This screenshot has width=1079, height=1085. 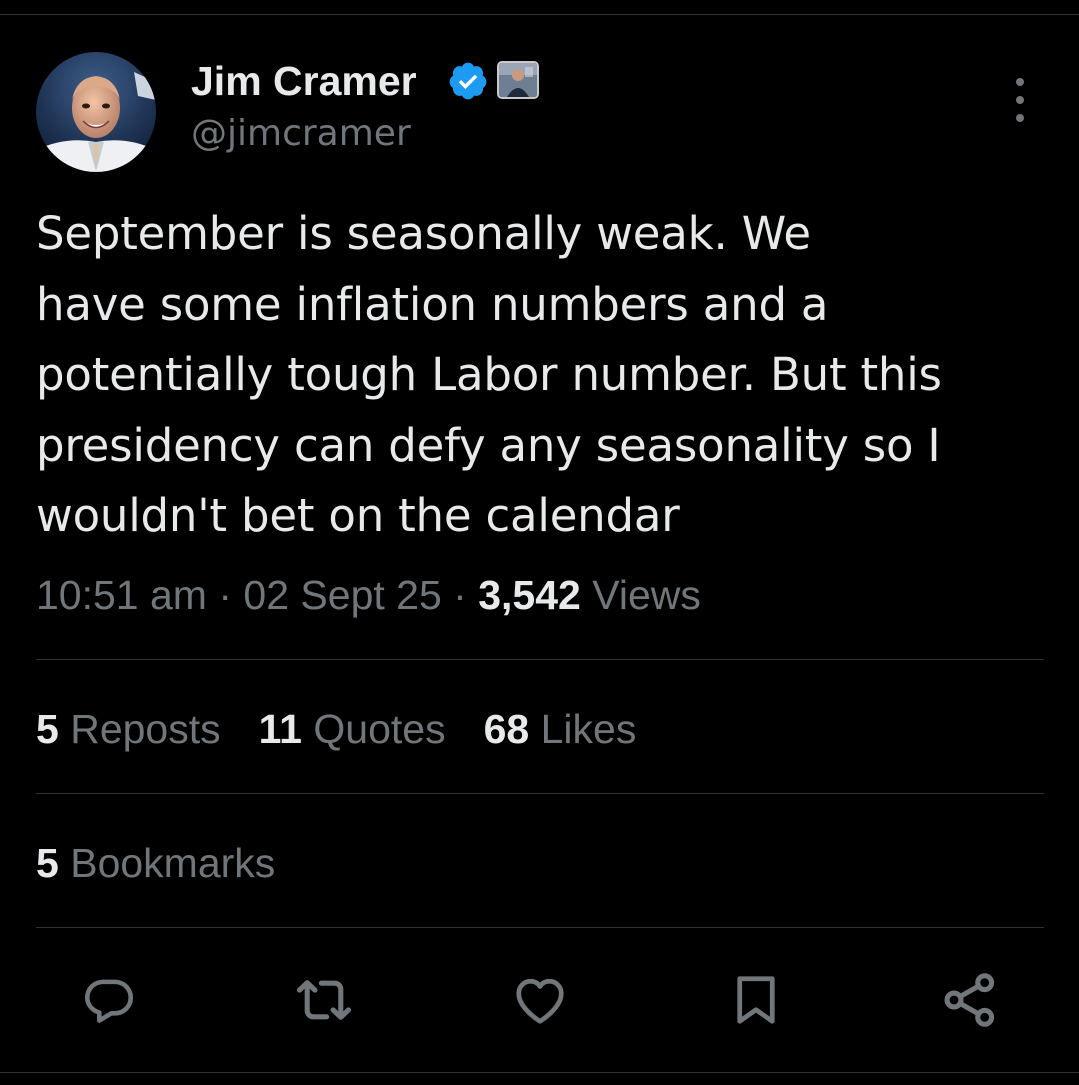 I want to click on engagement-stats: 5 Reposts 11 Quotes 68 Likes, so click(x=355, y=729).